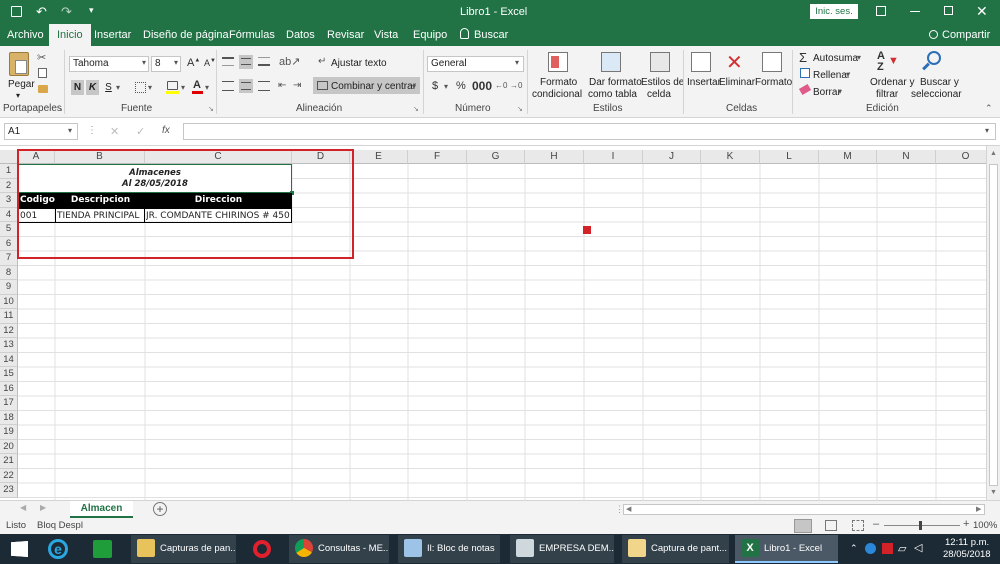 The height and width of the screenshot is (564, 1000). Describe the element at coordinates (615, 83) in the screenshot. I see `format-table-label-1: Dar formato` at that location.